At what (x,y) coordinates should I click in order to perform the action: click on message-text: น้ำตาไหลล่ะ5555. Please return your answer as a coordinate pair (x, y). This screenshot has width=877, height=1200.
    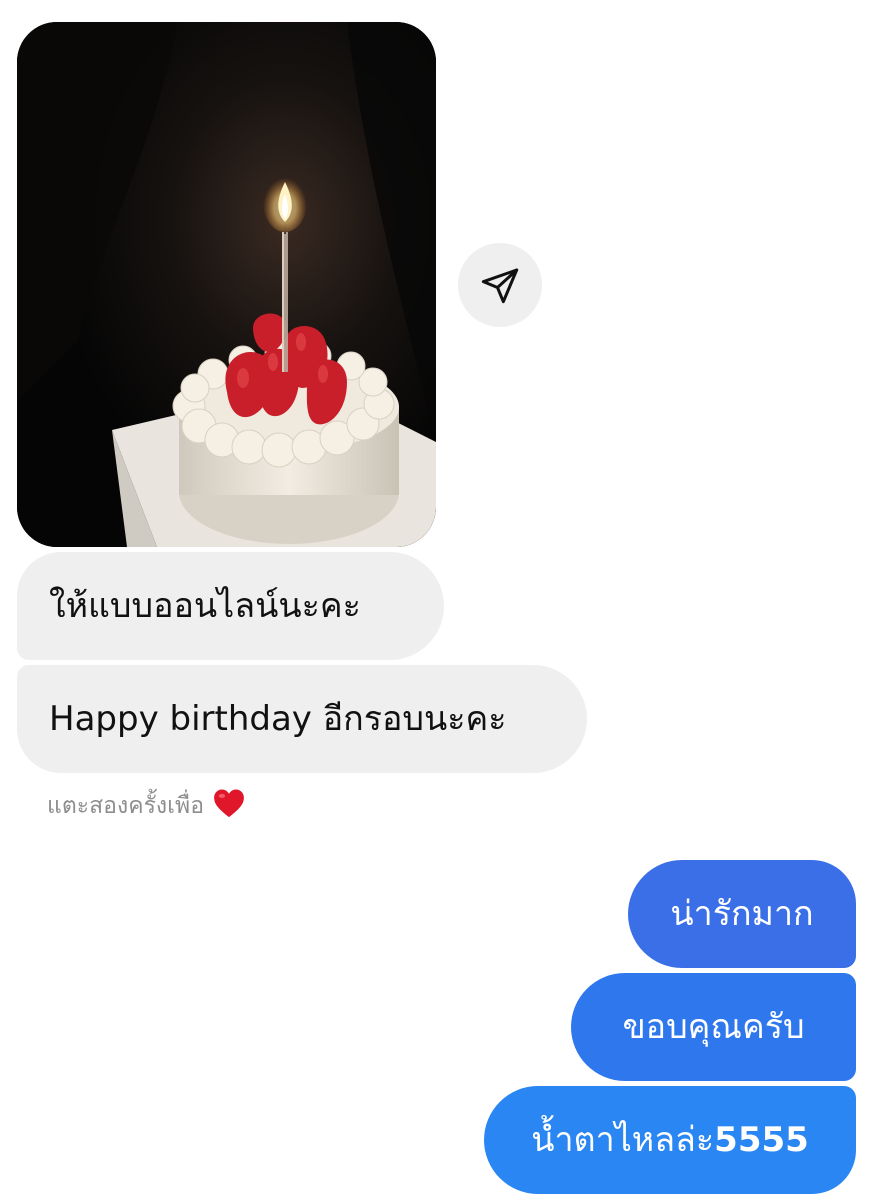
    Looking at the image, I should click on (670, 1140).